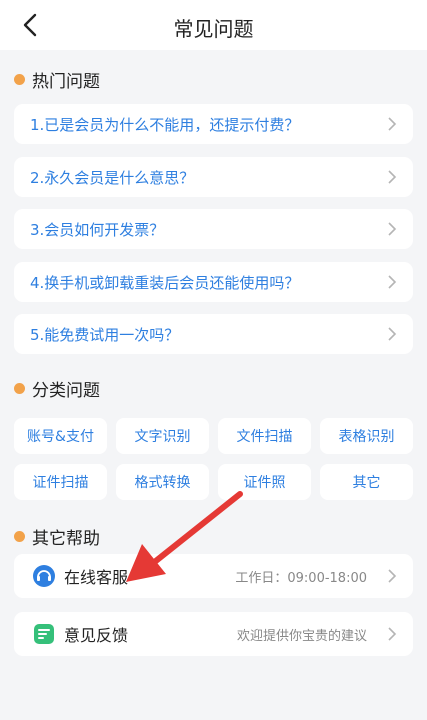 This screenshot has height=720, width=427. I want to click on faq-item: 4.换手机或卸载重装后会员还能使用吗？, so click(213, 282).